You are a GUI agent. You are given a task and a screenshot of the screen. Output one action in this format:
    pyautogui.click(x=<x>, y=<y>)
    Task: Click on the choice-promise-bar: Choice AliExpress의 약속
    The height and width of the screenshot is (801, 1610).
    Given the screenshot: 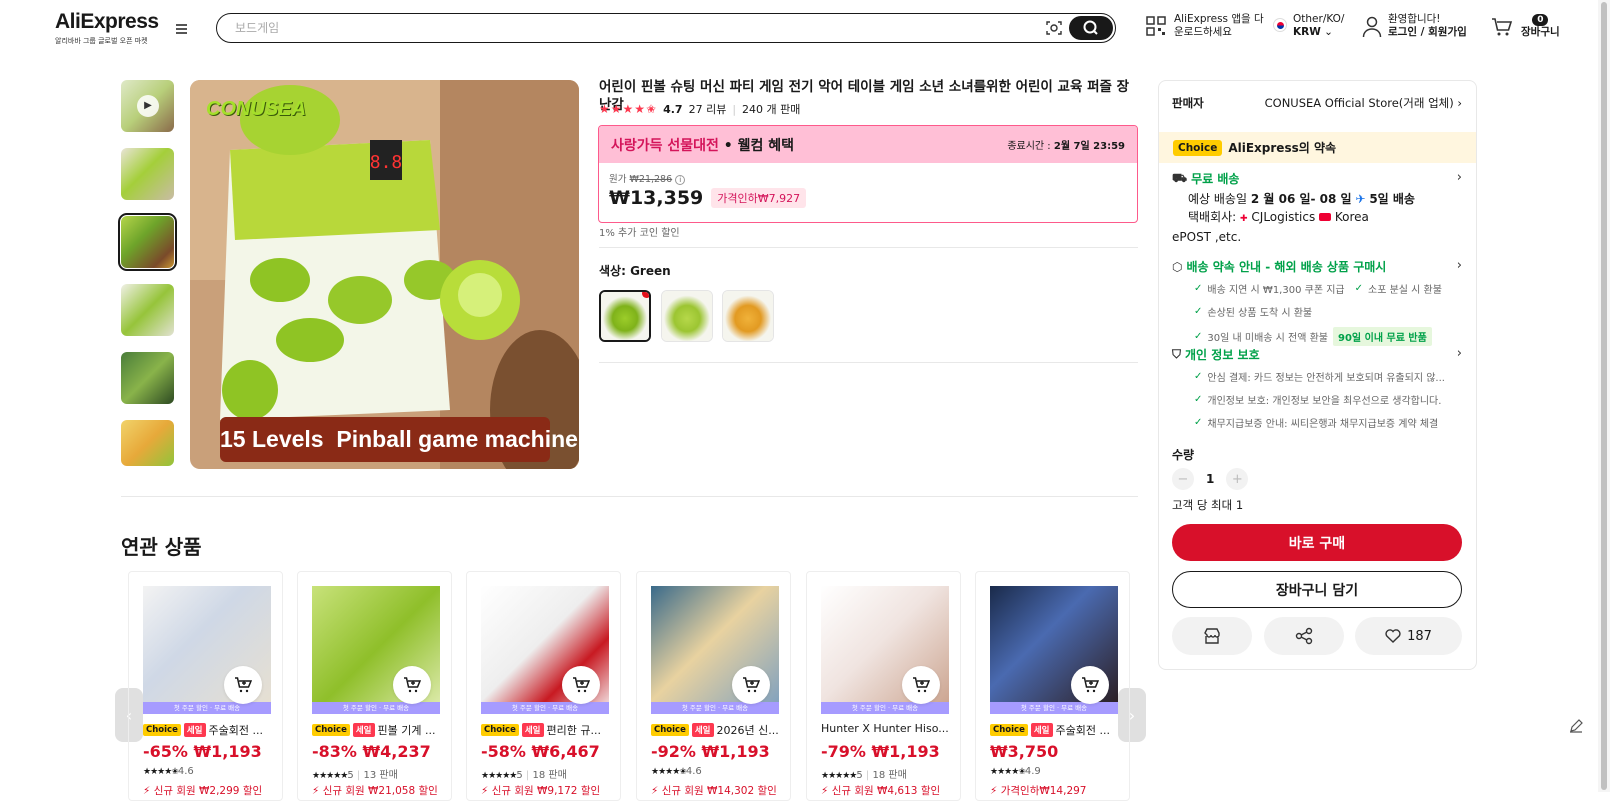 What is the action you would take?
    pyautogui.click(x=1317, y=147)
    